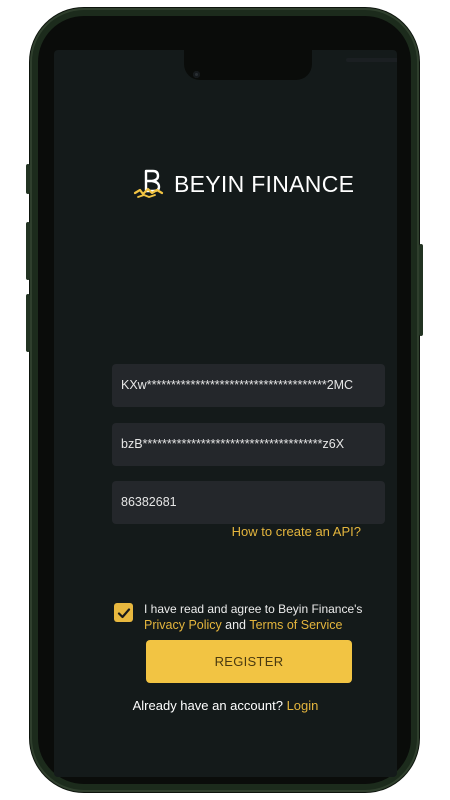  I want to click on login-prompt-line: Already have an account? Login, so click(225, 705).